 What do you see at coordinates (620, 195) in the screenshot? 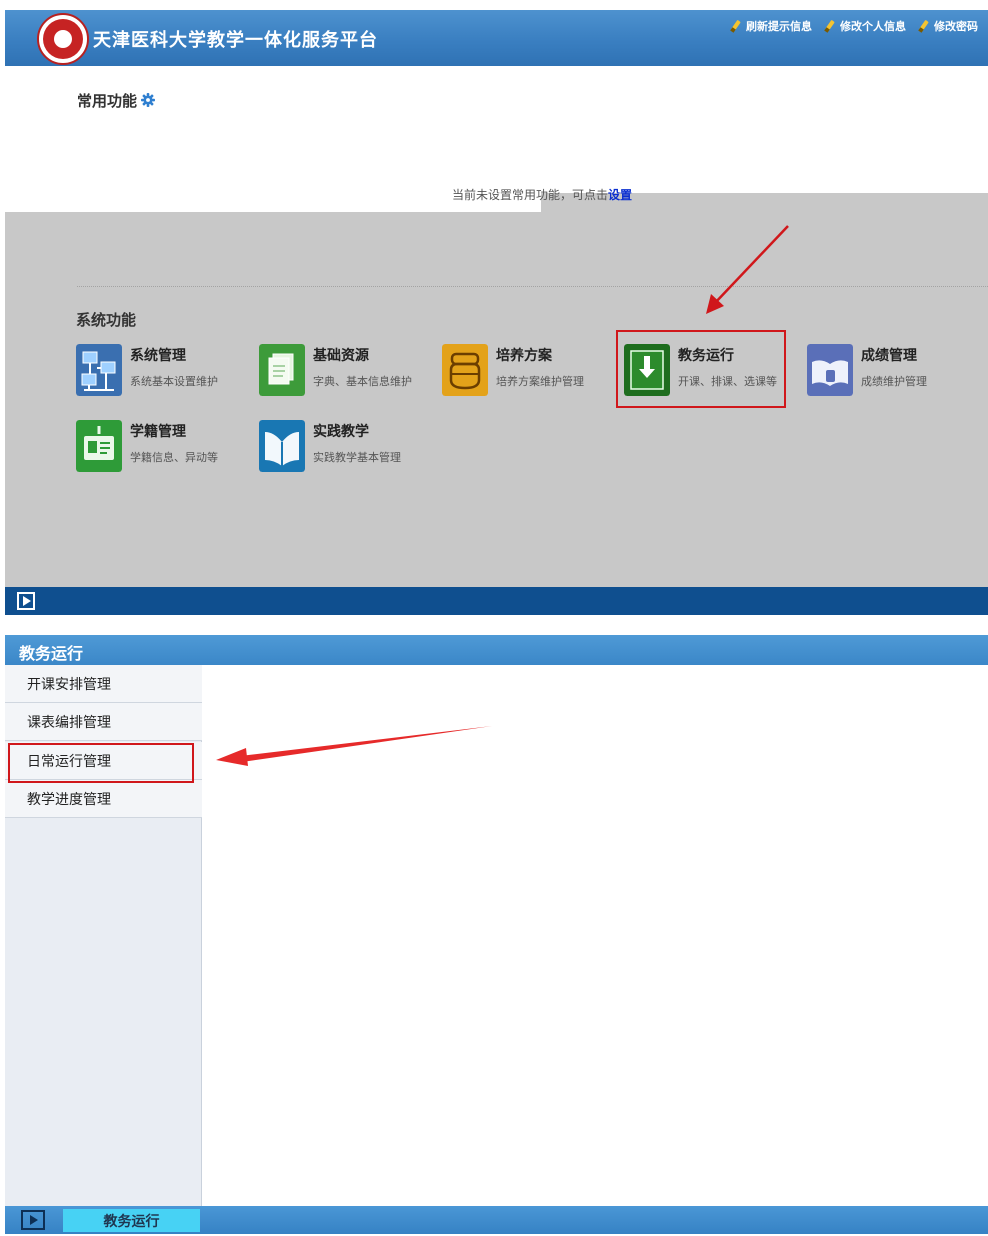
I see `settings-link: 设置` at bounding box center [620, 195].